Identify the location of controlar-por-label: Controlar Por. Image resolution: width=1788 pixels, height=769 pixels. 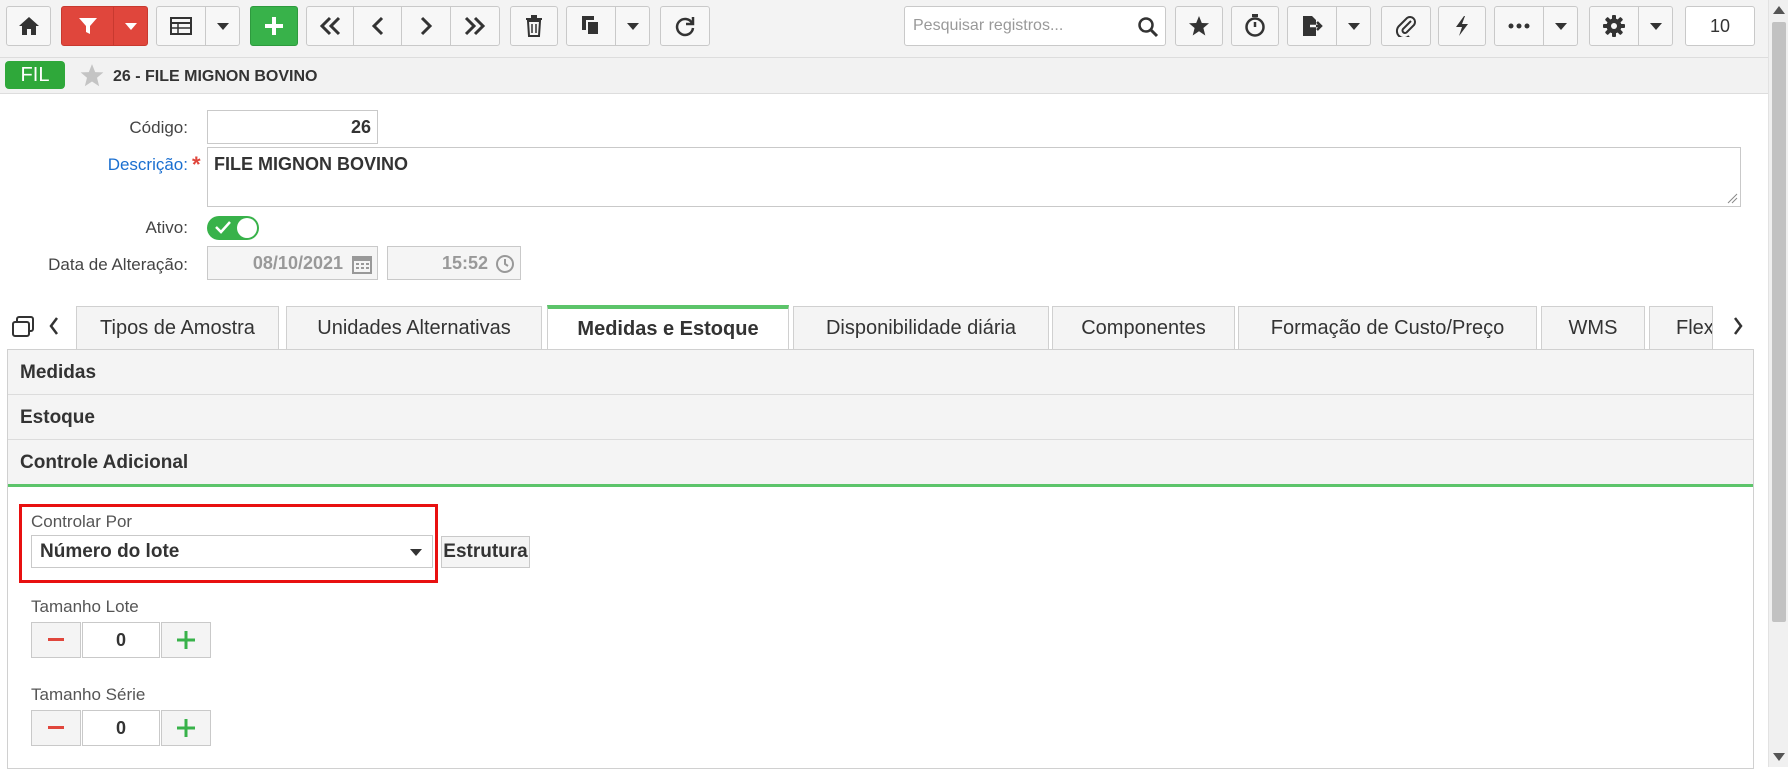
(82, 521).